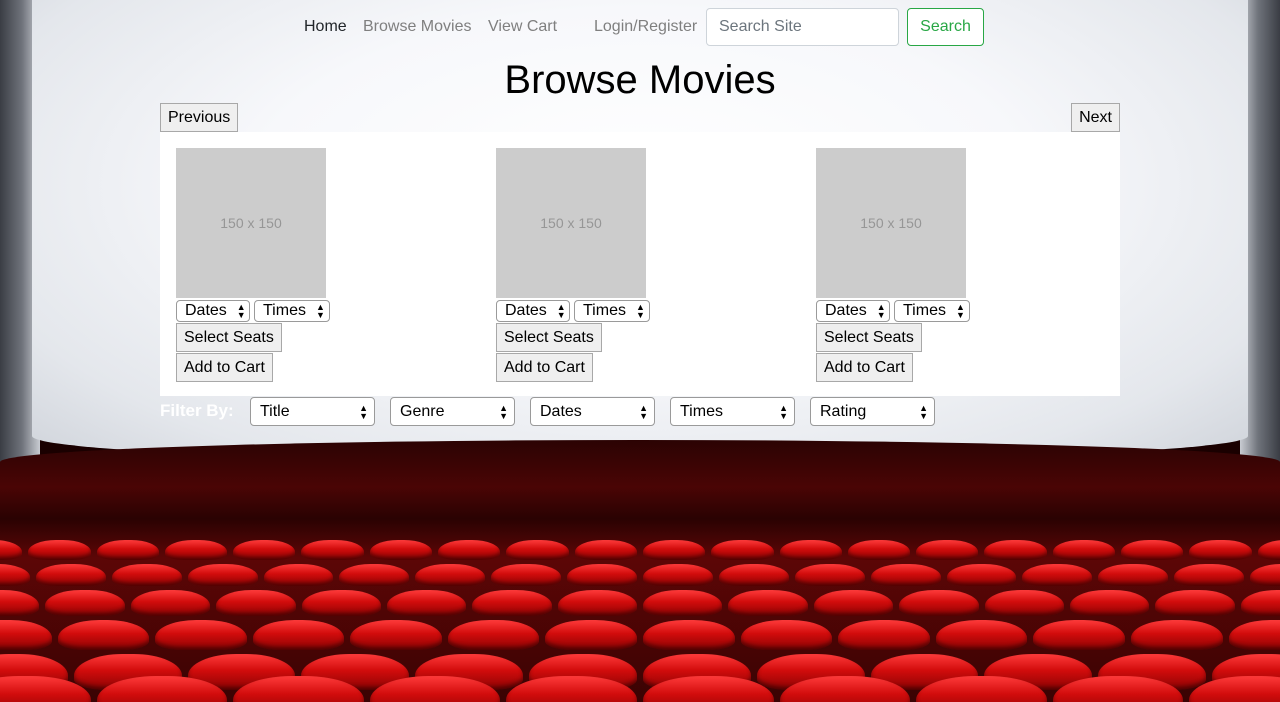 The image size is (1280, 702). I want to click on filter-select-value: Times, so click(701, 411).